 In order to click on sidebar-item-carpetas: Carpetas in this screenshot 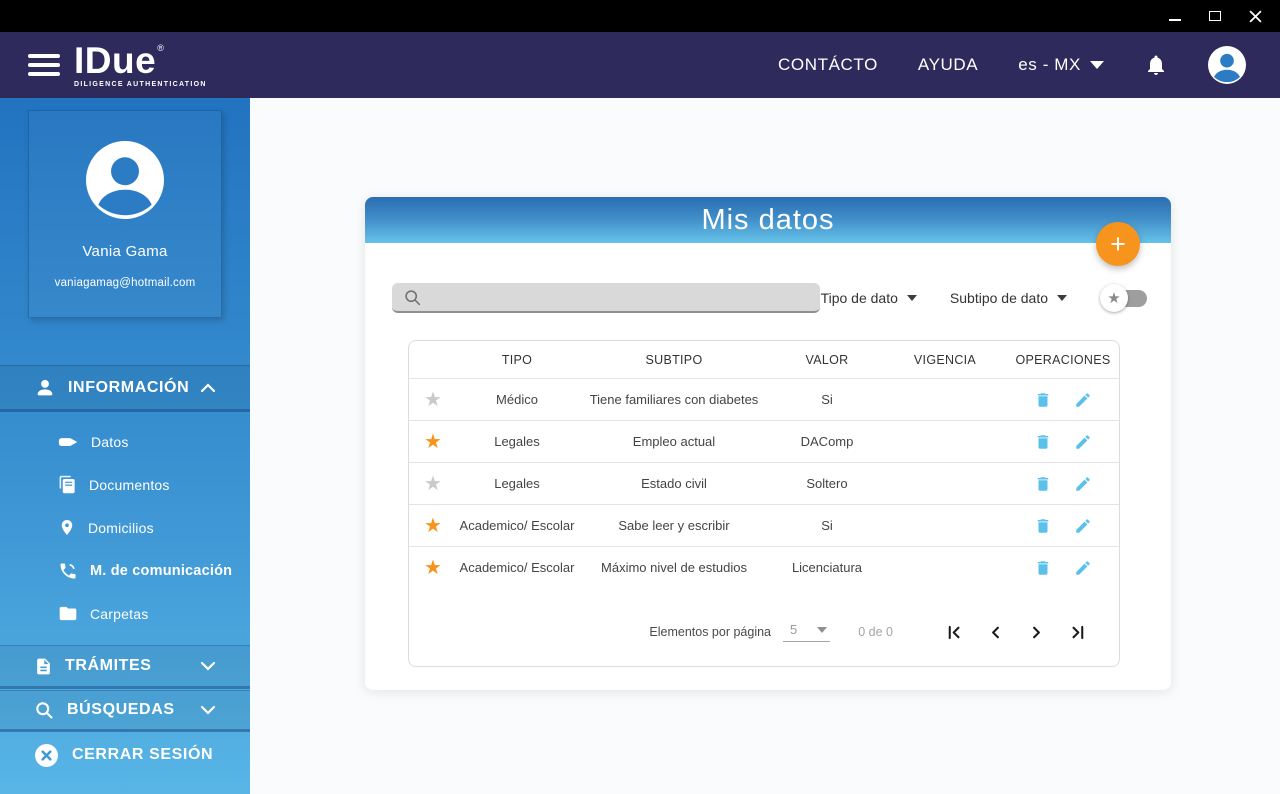, I will do `click(125, 613)`.